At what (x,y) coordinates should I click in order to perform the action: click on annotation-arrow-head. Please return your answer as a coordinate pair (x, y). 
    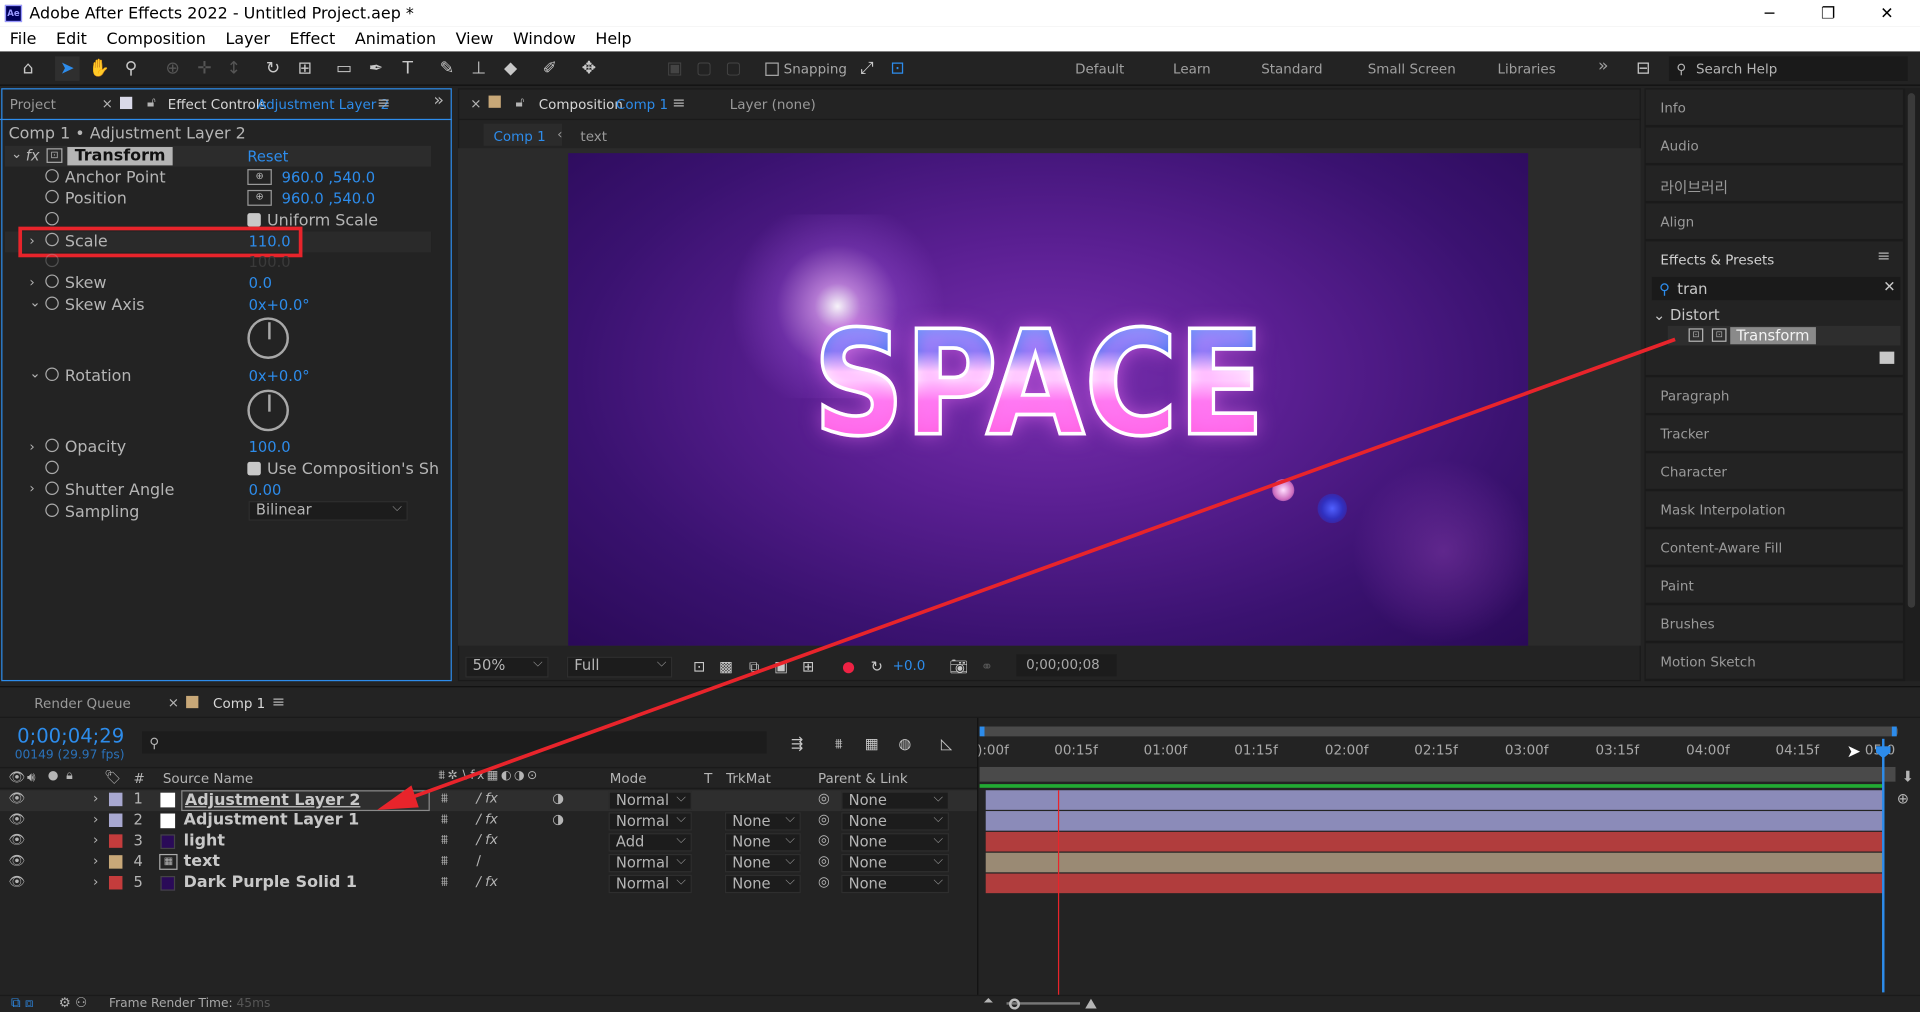
    Looking at the image, I should click on (398, 797).